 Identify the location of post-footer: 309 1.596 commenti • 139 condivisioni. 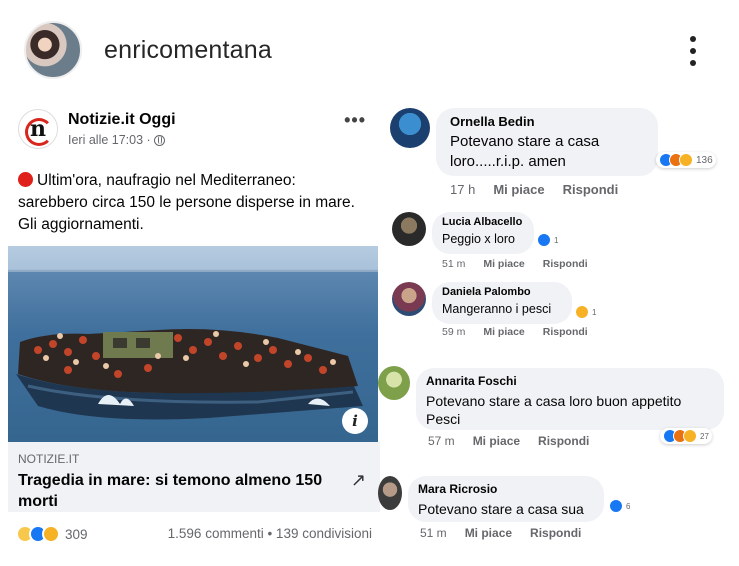
(194, 534).